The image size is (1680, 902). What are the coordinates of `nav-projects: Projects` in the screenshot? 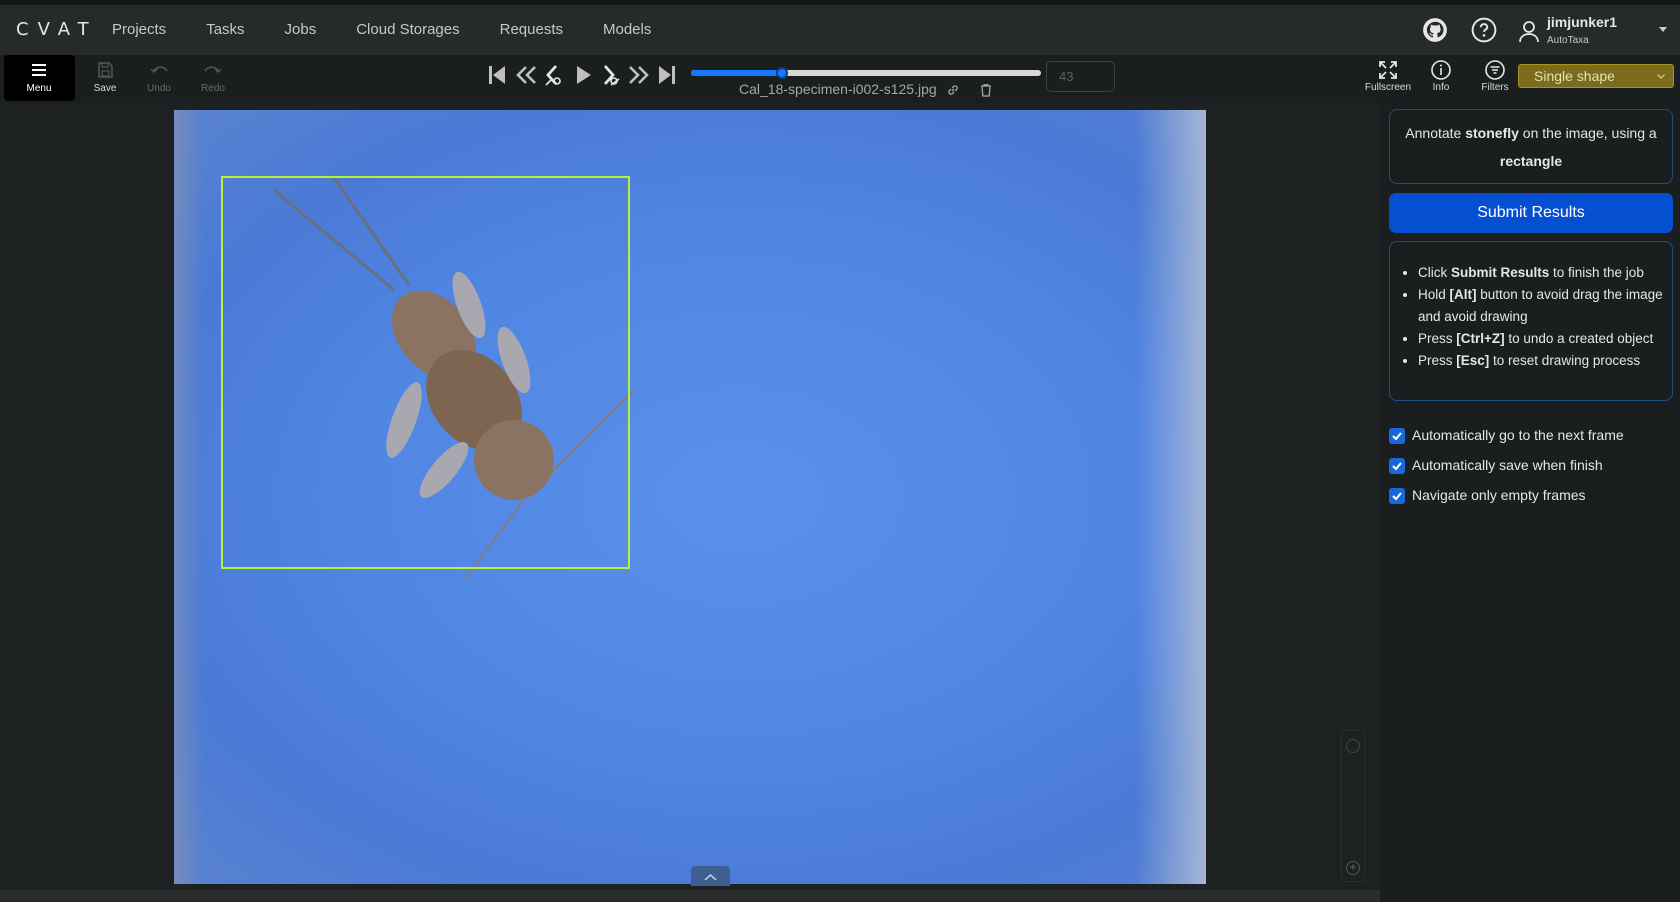 It's located at (139, 29).